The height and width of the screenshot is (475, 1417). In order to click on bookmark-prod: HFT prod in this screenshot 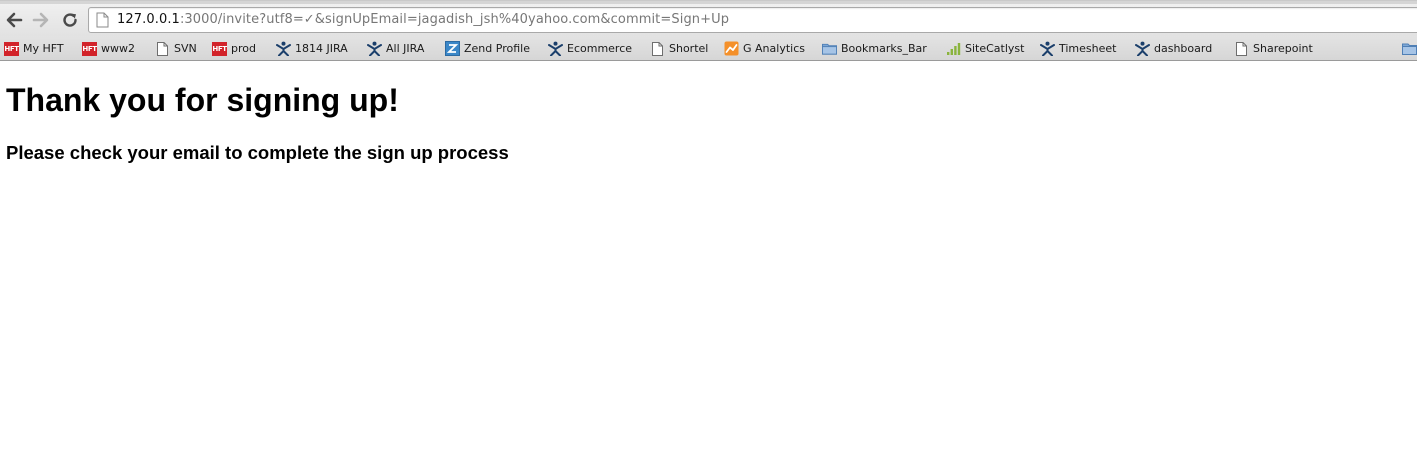, I will do `click(234, 48)`.